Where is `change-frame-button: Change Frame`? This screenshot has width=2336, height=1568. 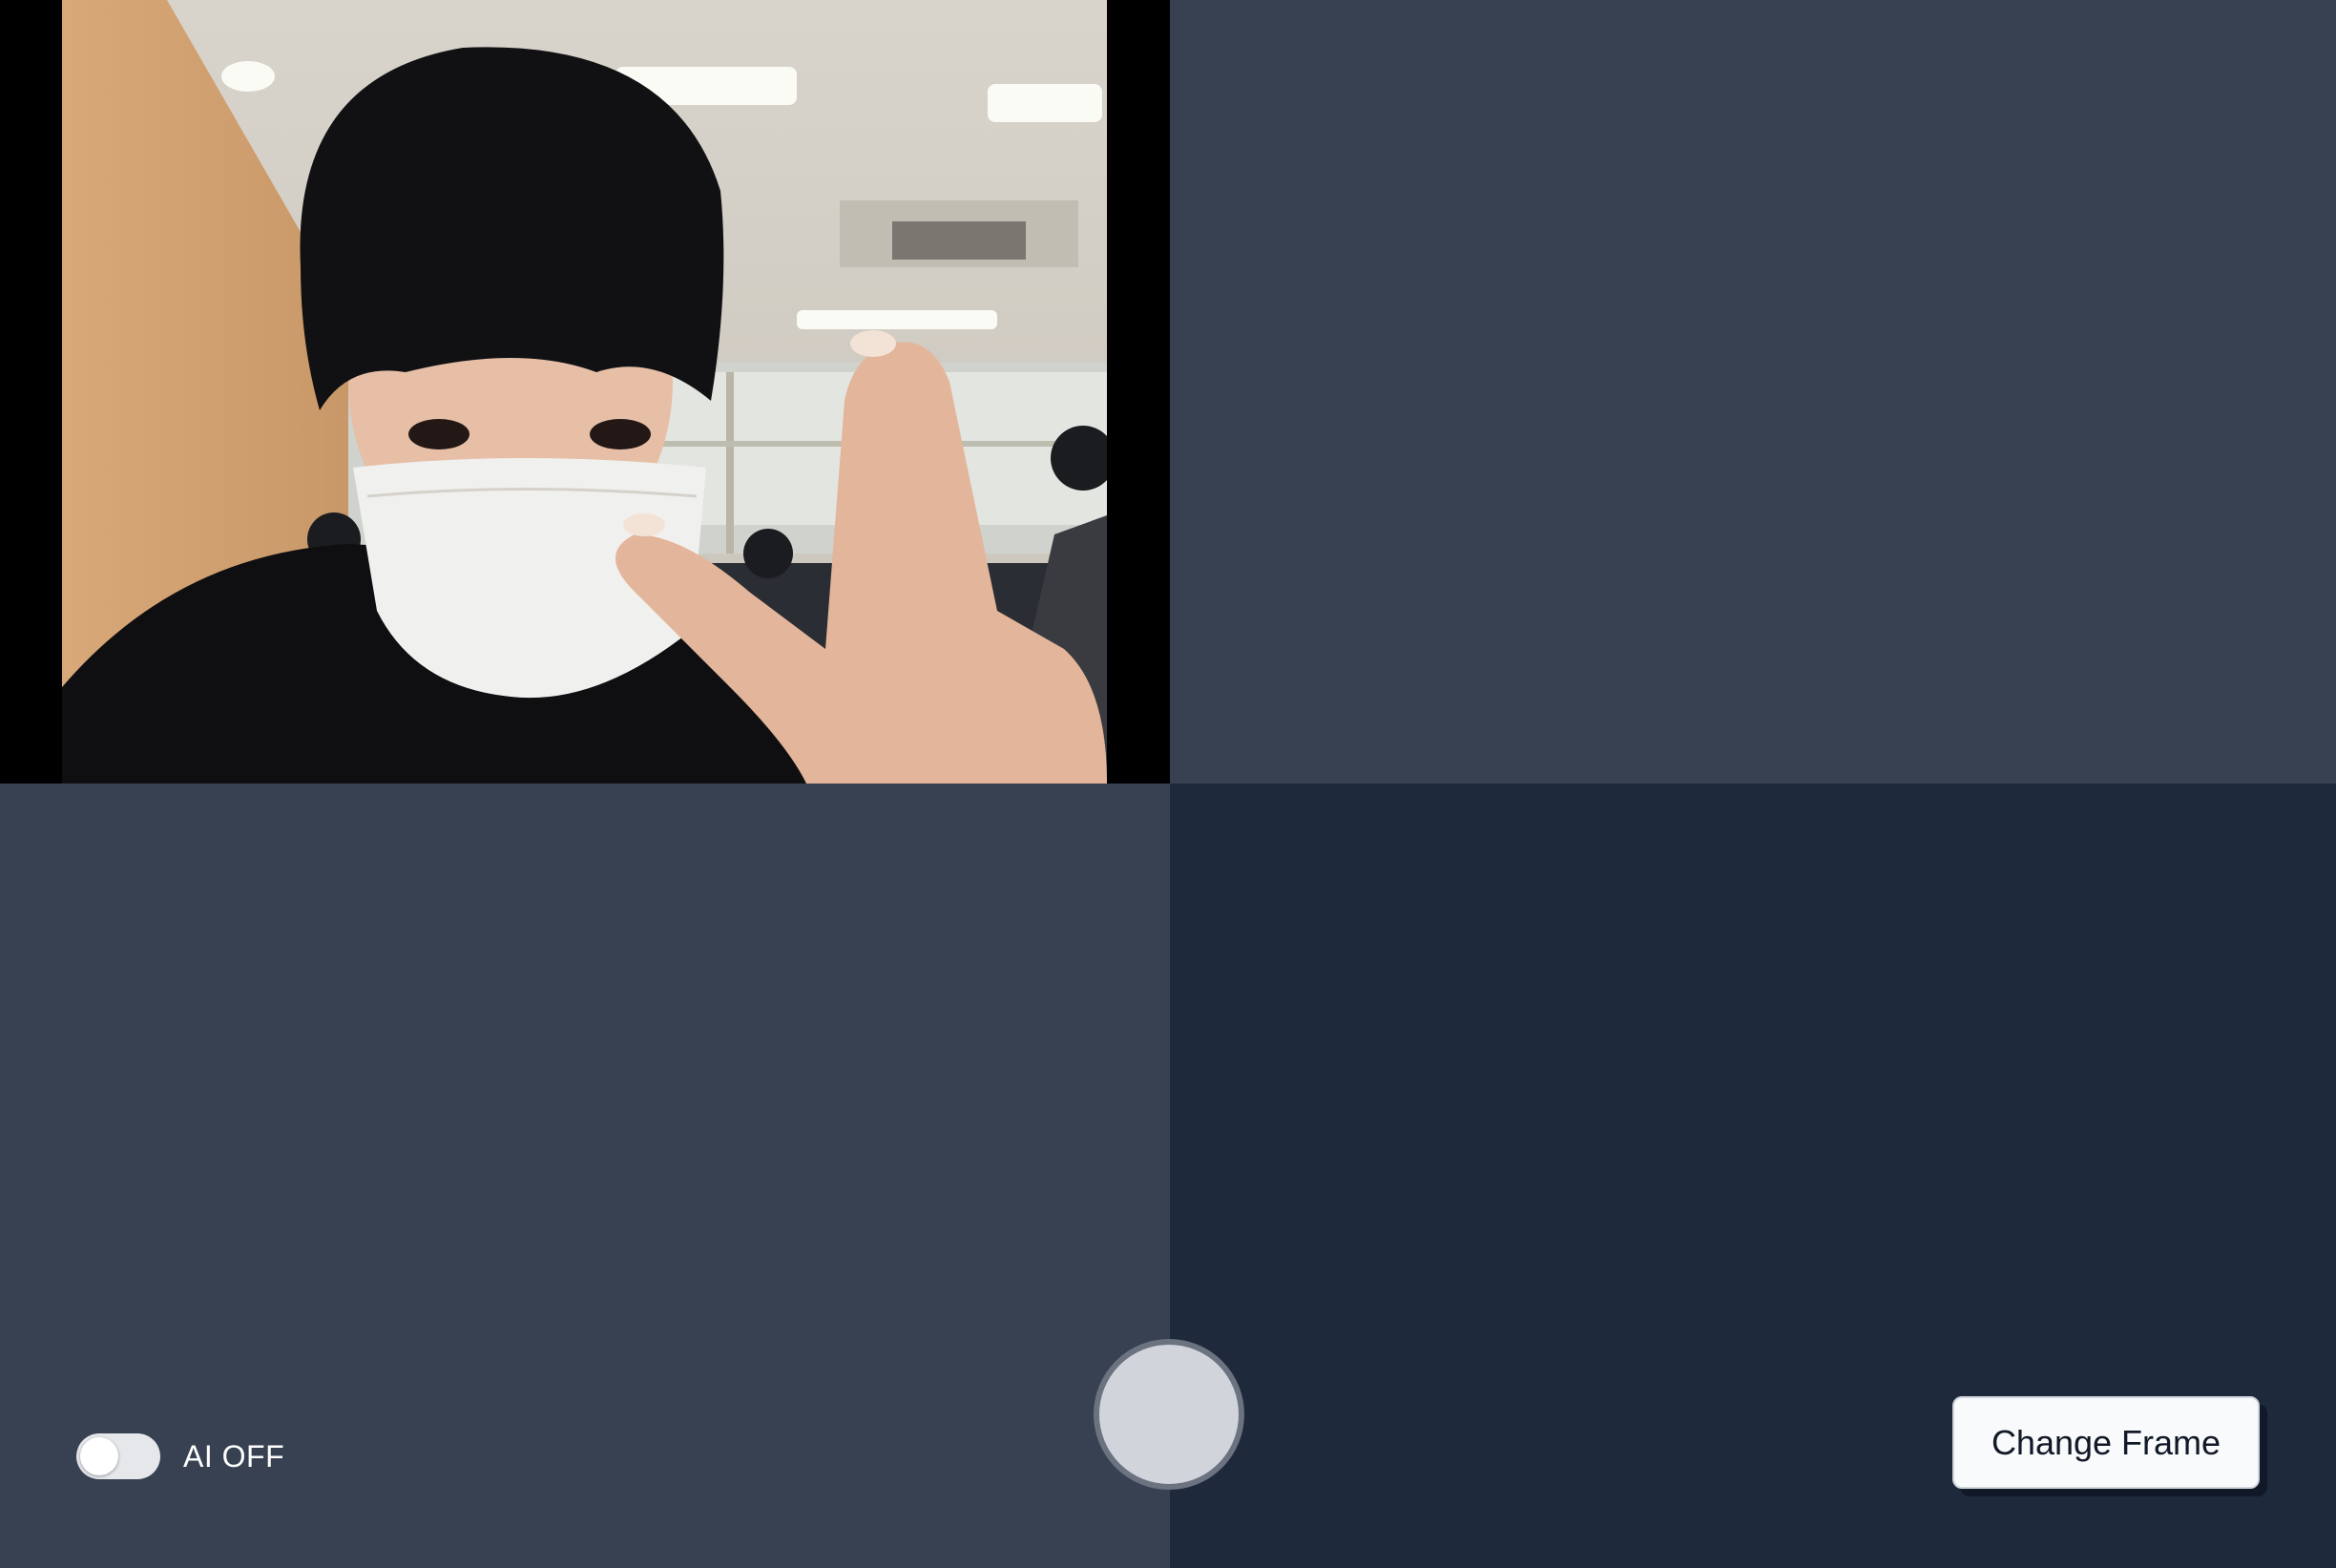 change-frame-button: Change Frame is located at coordinates (2106, 1442).